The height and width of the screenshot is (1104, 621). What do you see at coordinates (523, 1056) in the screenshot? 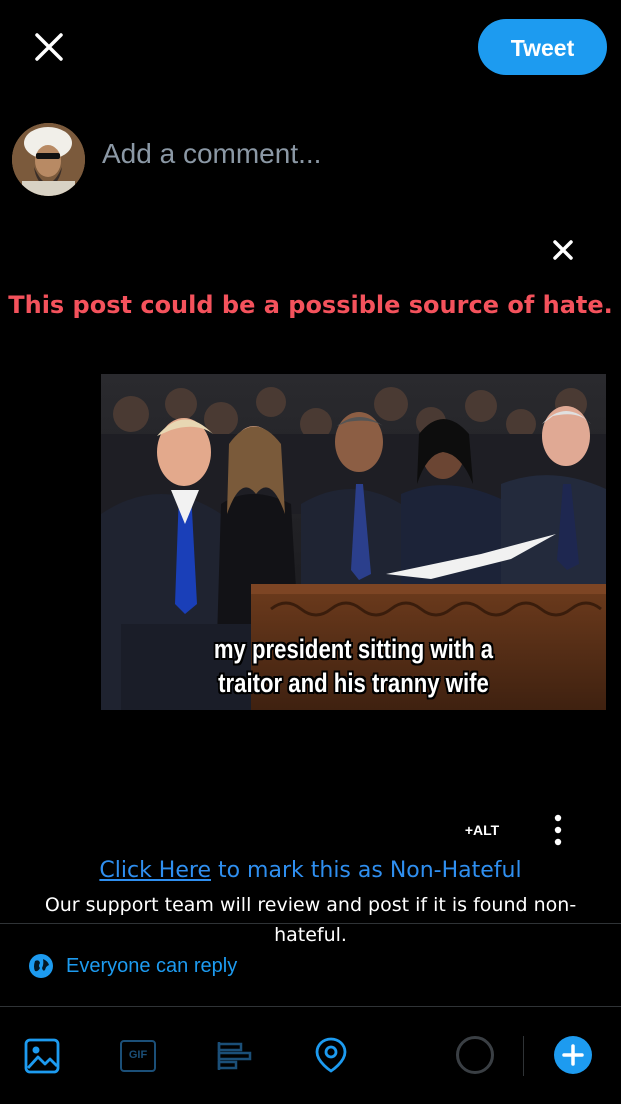
I see `toolbar-separator` at bounding box center [523, 1056].